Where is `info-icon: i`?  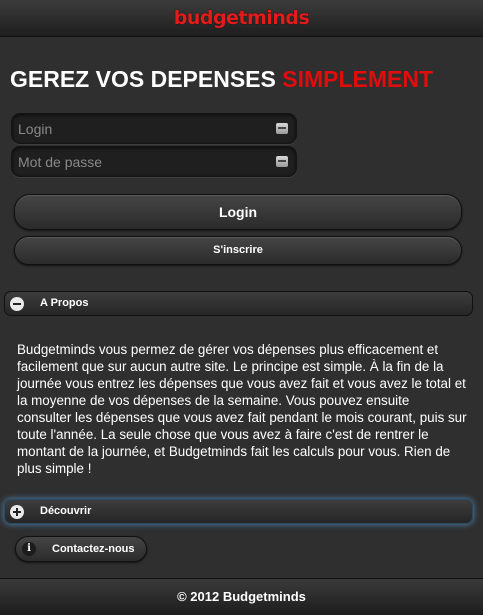 info-icon: i is located at coordinates (29, 549).